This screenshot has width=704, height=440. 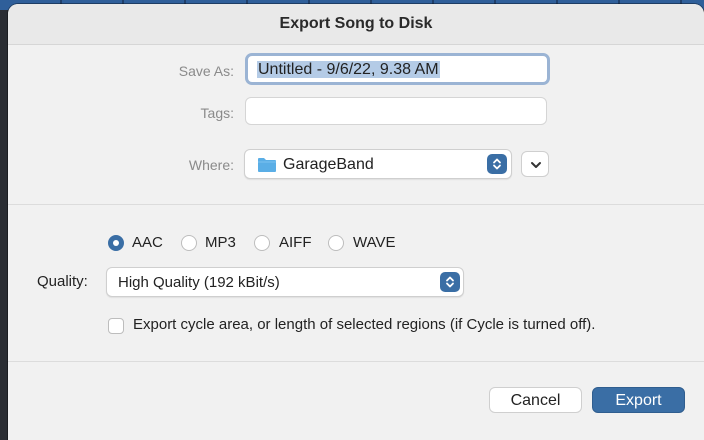 I want to click on where-label: Where:, so click(x=211, y=165).